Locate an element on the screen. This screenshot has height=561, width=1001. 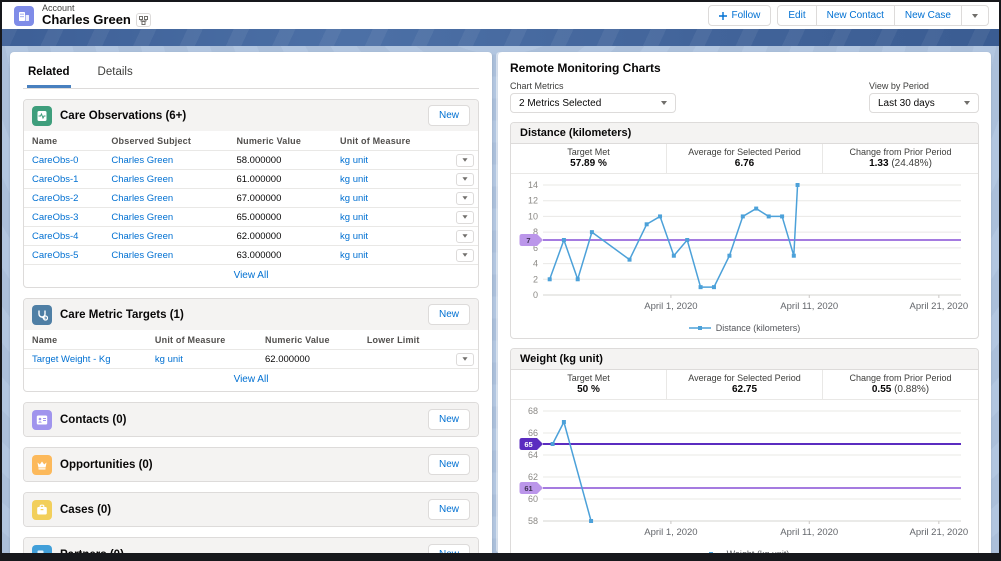
svg-text: 68 is located at coordinates (533, 411).